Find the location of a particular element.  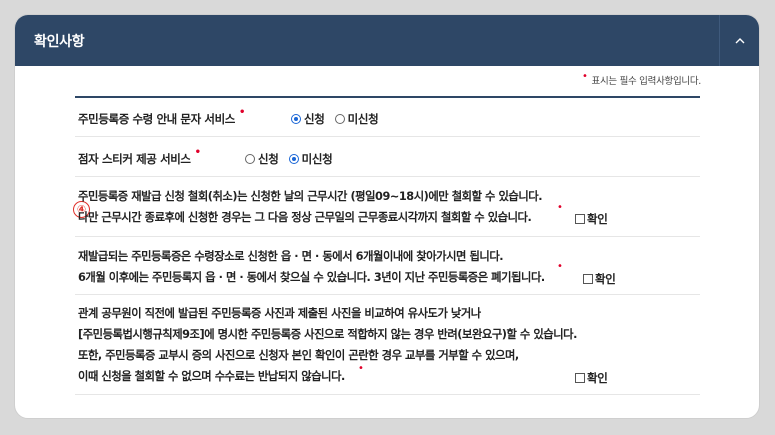

braille-apply-radio: 신청 is located at coordinates (262, 159).